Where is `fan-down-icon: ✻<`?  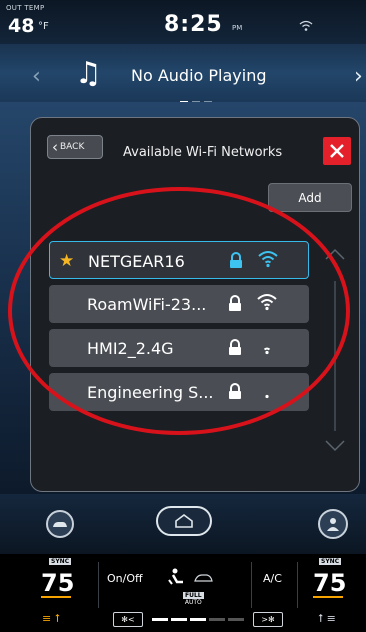
fan-down-icon: ✻< is located at coordinates (128, 619).